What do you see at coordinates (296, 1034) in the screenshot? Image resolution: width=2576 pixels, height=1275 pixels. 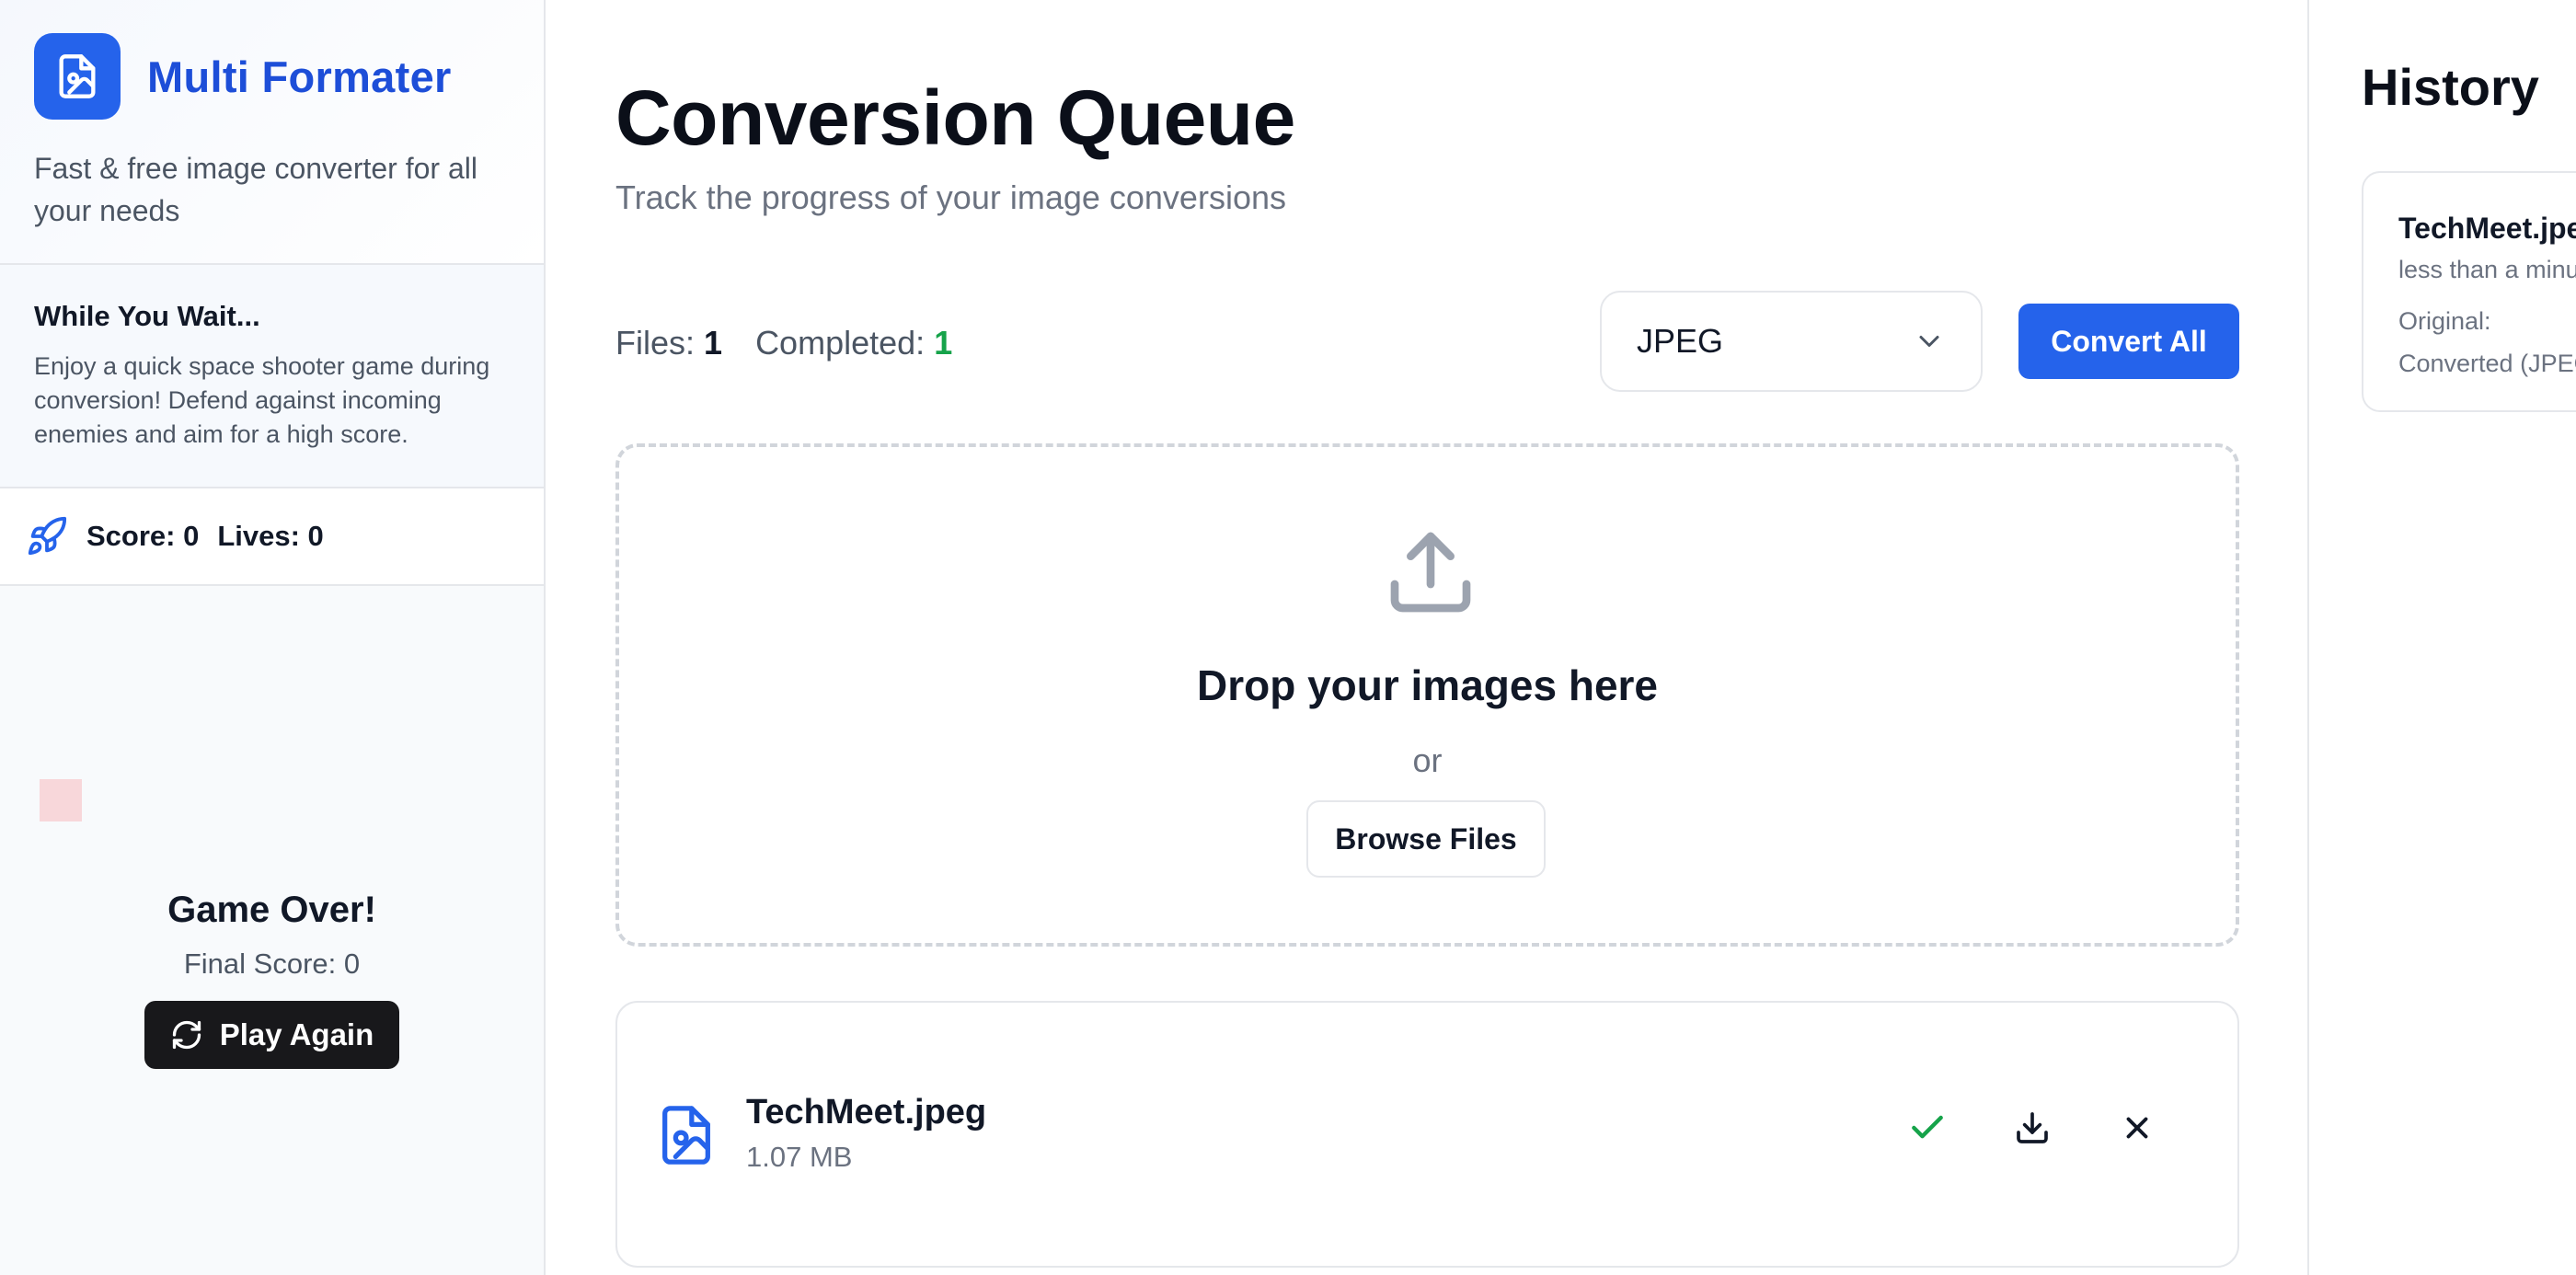 I see `play-again-label: Play Again` at bounding box center [296, 1034].